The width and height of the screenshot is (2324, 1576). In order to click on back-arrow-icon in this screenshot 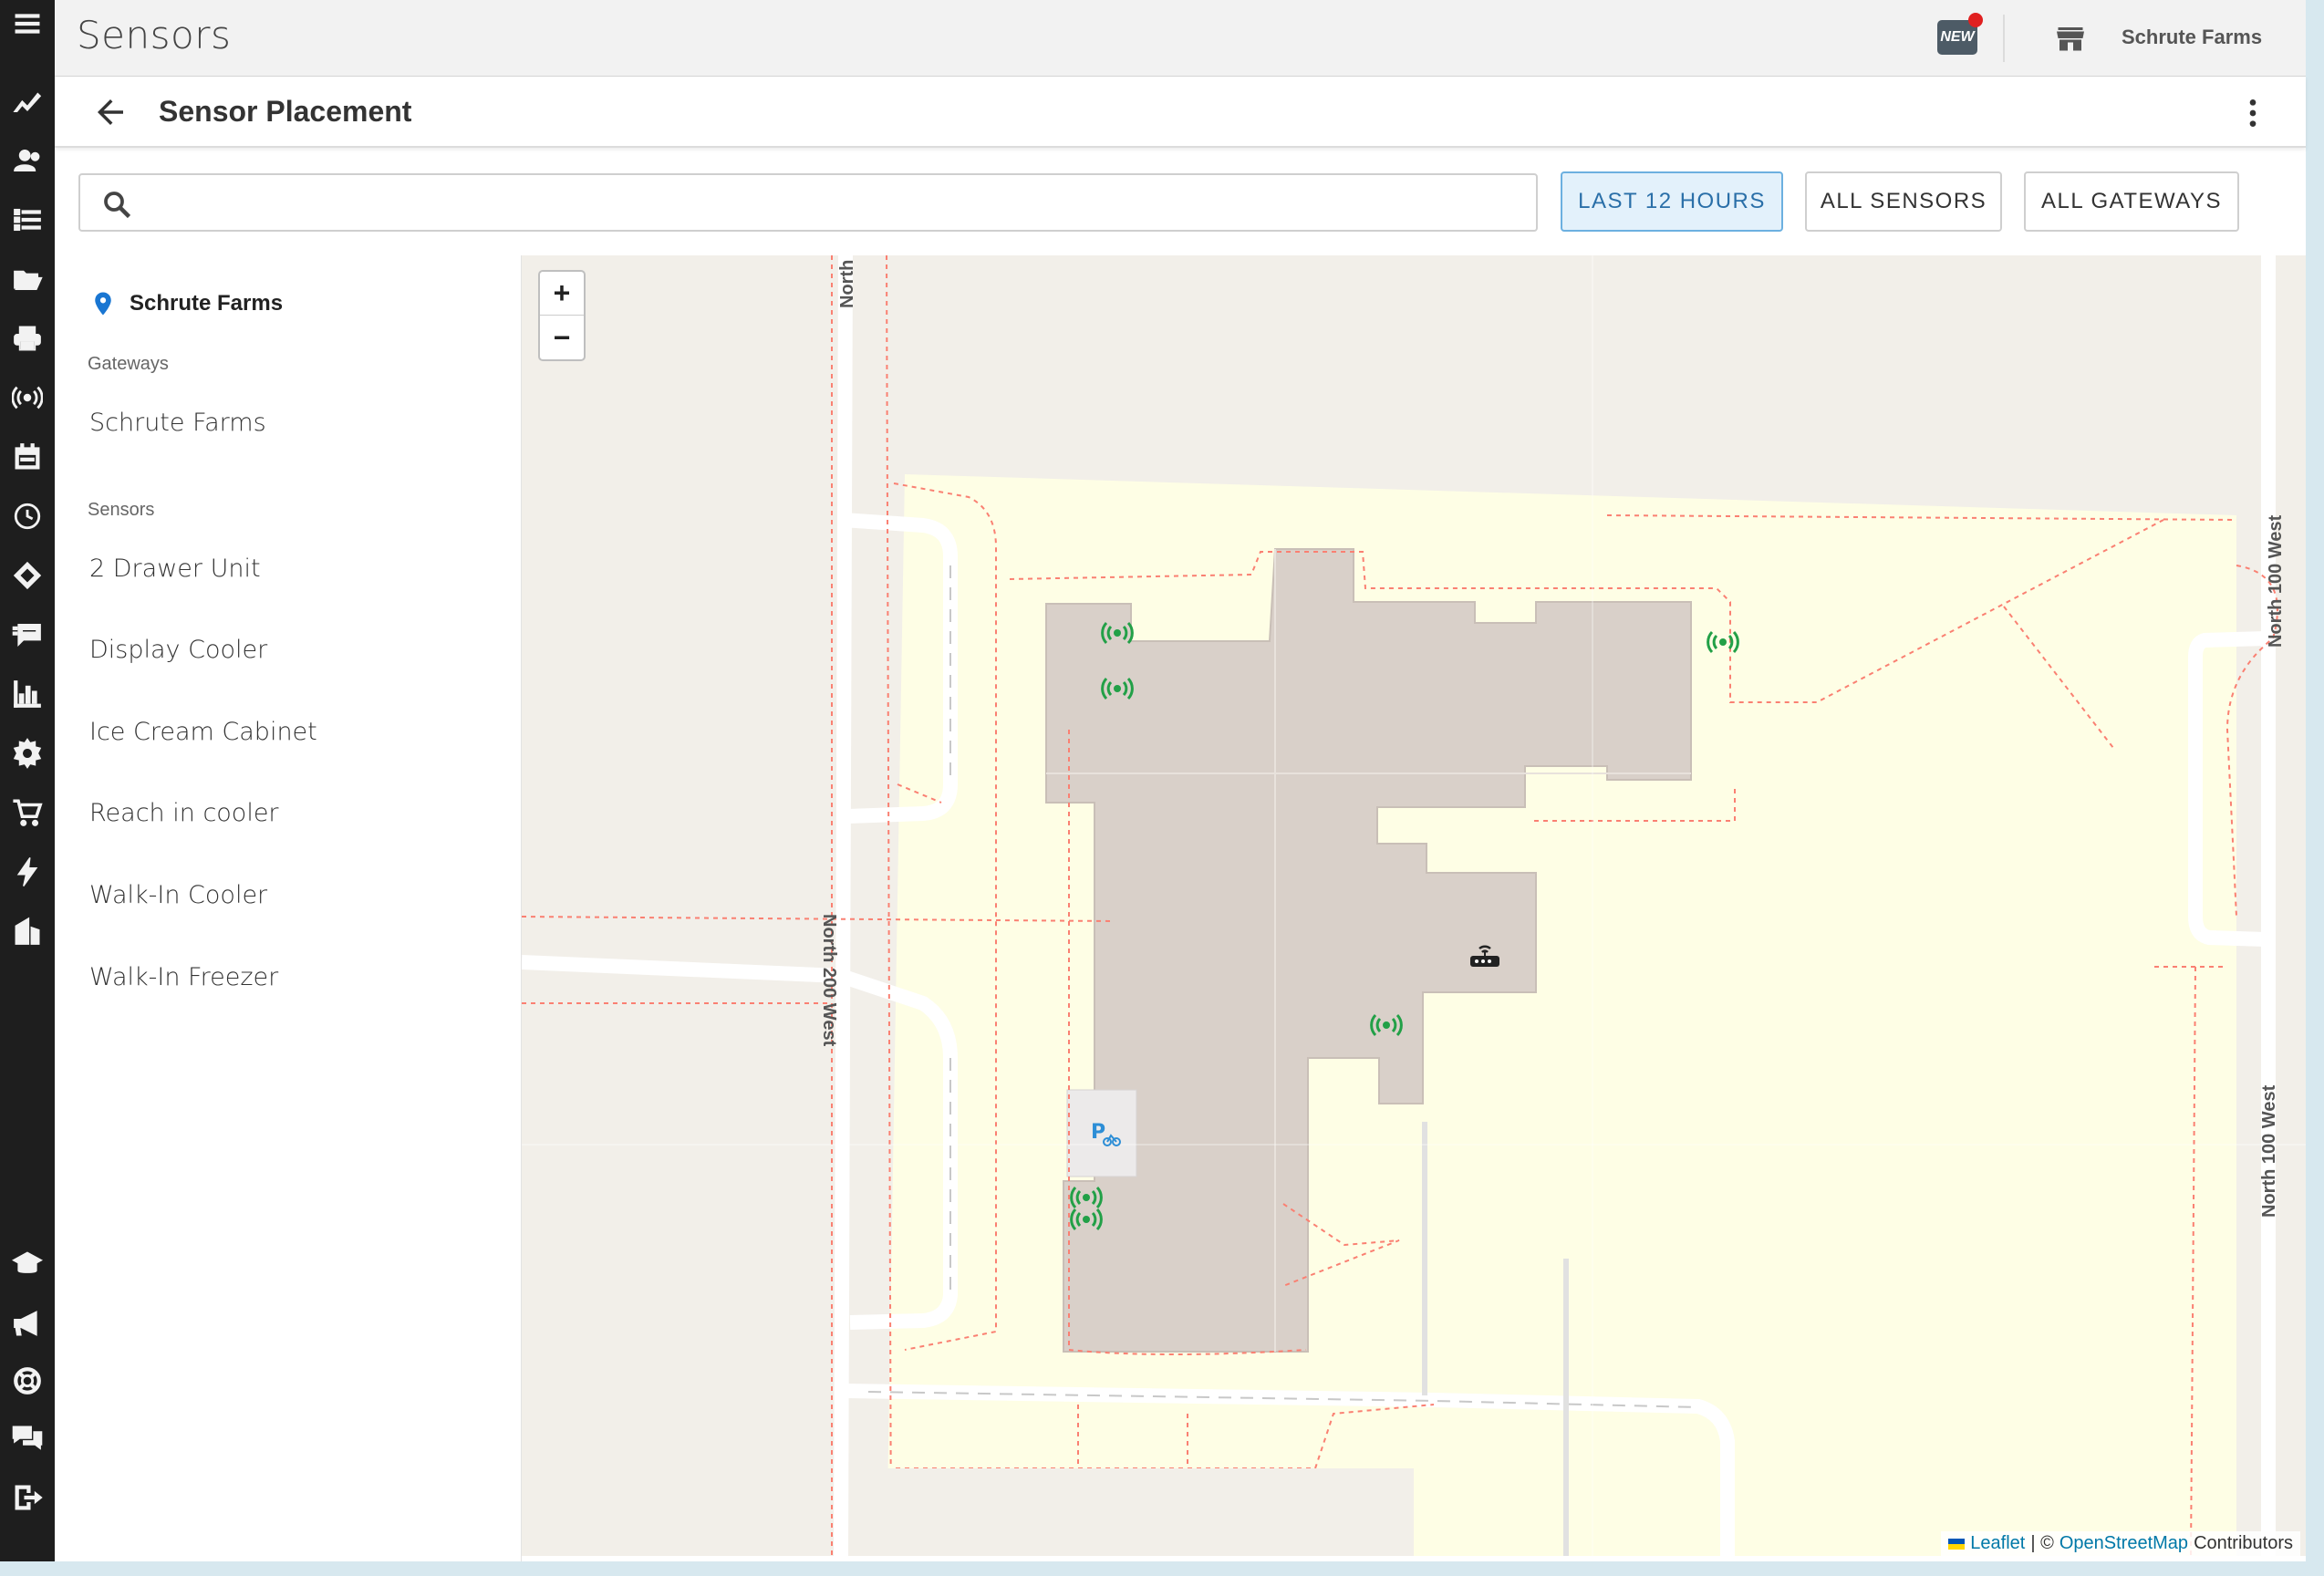, I will do `click(111, 112)`.